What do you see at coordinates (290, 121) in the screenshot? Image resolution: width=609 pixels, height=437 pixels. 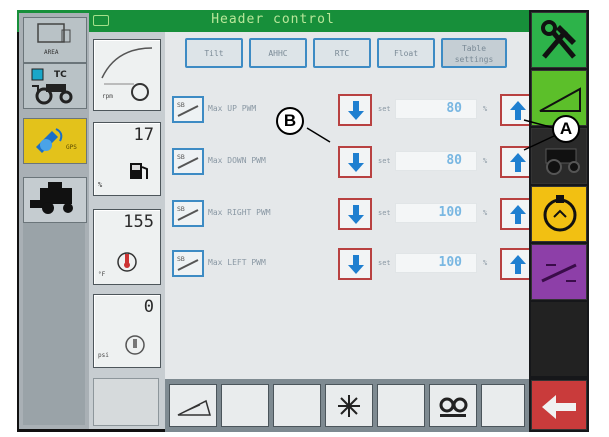 I see `callout-b: B` at bounding box center [290, 121].